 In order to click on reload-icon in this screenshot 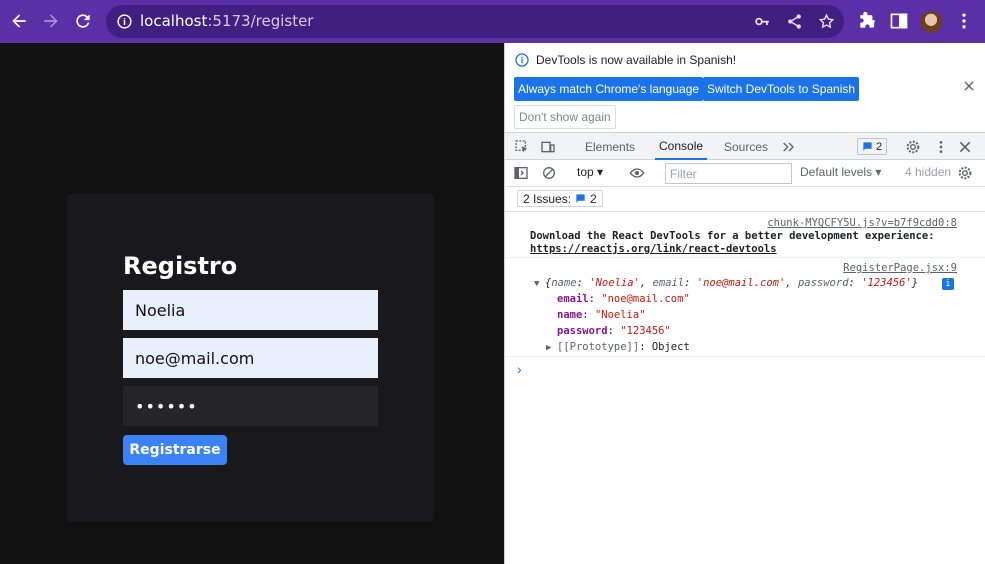, I will do `click(83, 21)`.